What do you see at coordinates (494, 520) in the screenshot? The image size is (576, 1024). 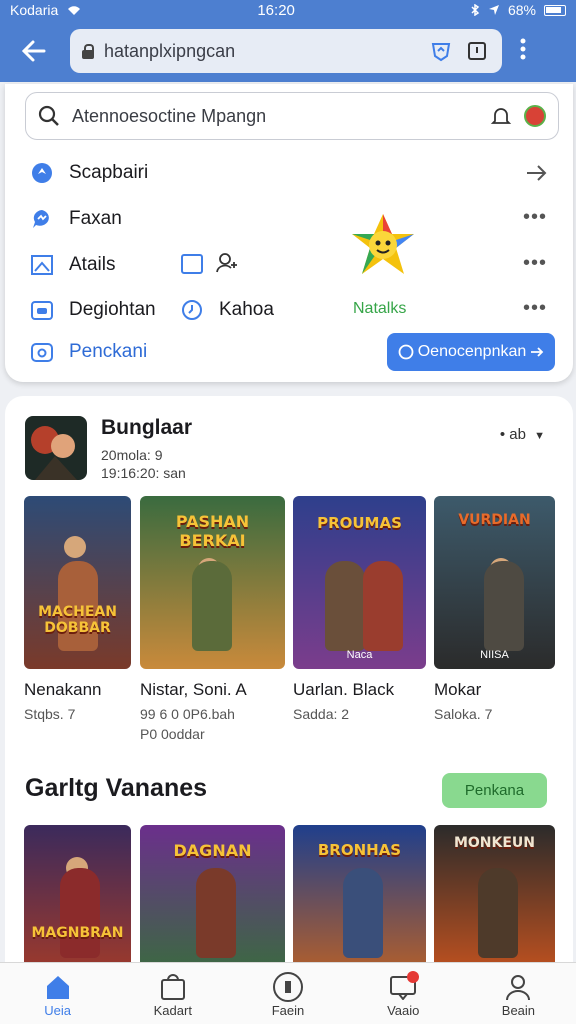 I see `poster-title: VURDIAN` at bounding box center [494, 520].